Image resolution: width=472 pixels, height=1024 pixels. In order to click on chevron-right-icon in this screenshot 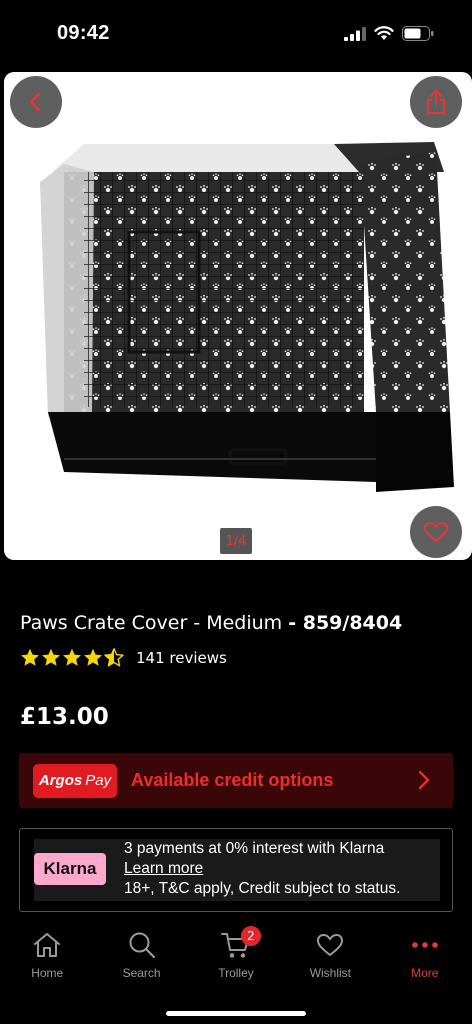, I will do `click(424, 780)`.